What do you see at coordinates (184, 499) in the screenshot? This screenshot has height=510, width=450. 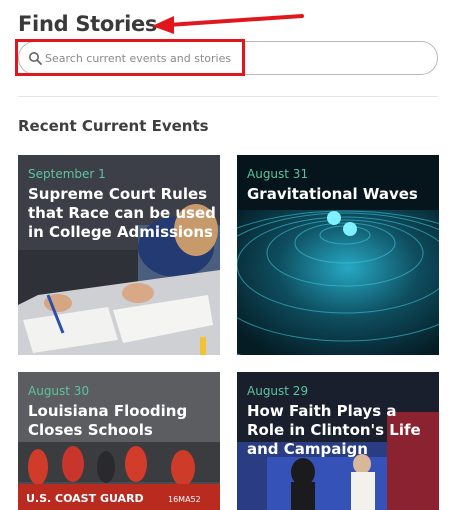 I see `svg-text: 16MA52` at bounding box center [184, 499].